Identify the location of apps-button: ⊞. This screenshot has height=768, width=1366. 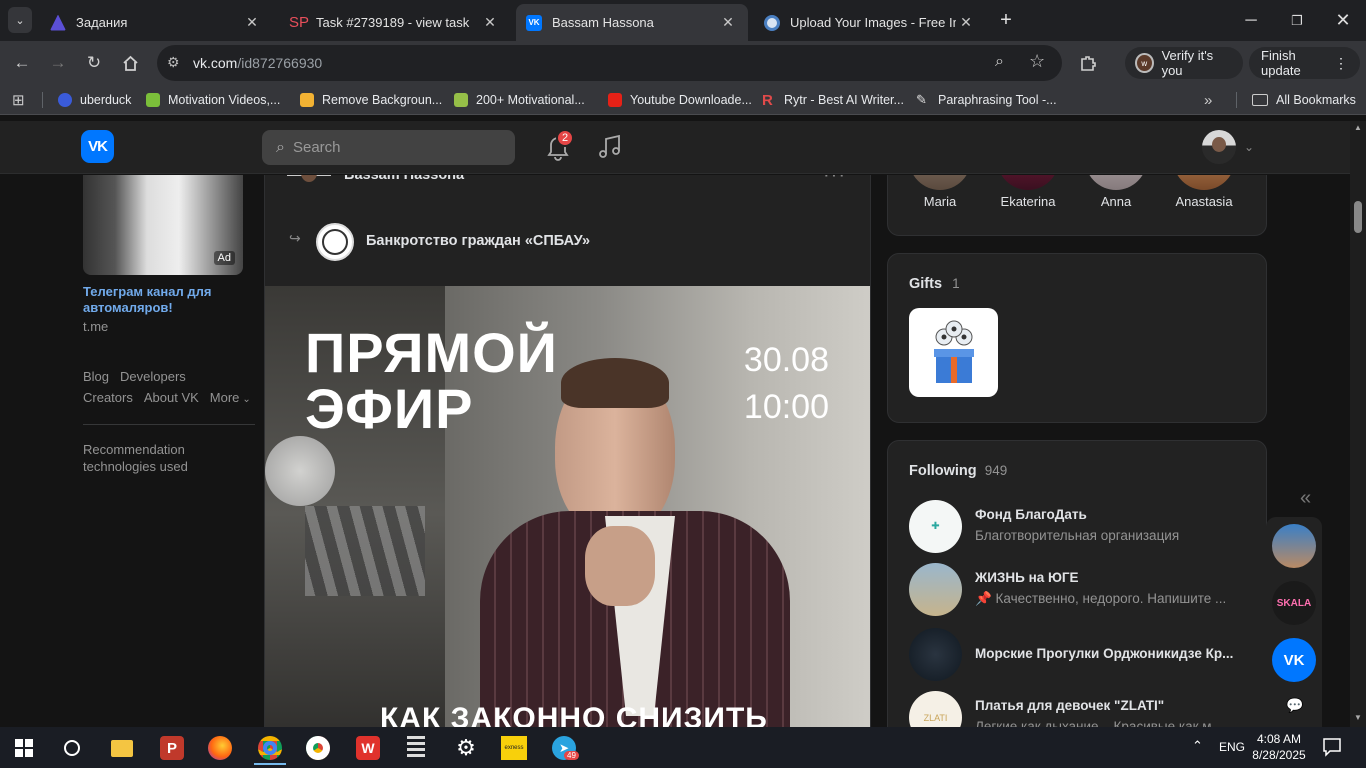
(18, 100).